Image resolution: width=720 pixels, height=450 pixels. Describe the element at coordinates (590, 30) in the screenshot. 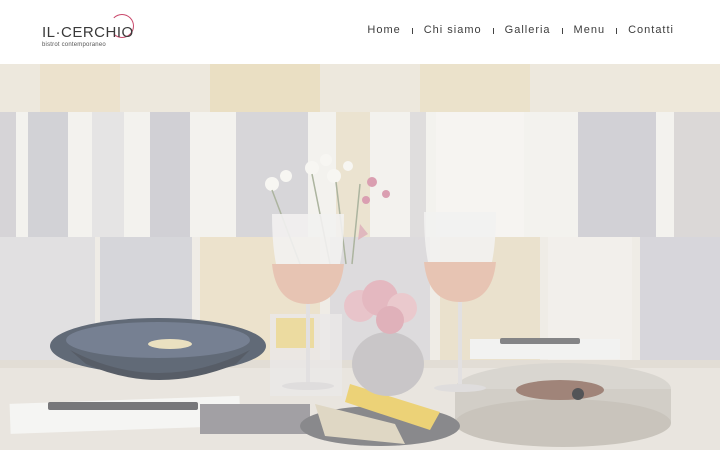

I see `nav-menu: Menu` at that location.